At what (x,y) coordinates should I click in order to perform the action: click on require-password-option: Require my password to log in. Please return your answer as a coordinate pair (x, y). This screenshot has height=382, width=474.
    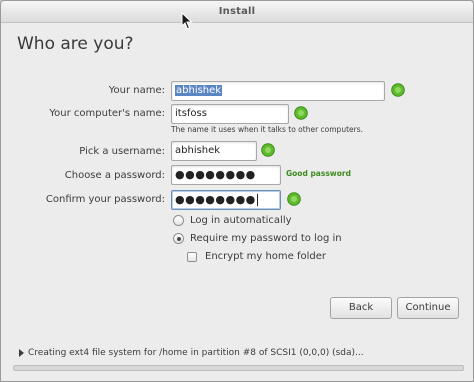
    Looking at the image, I should click on (257, 238).